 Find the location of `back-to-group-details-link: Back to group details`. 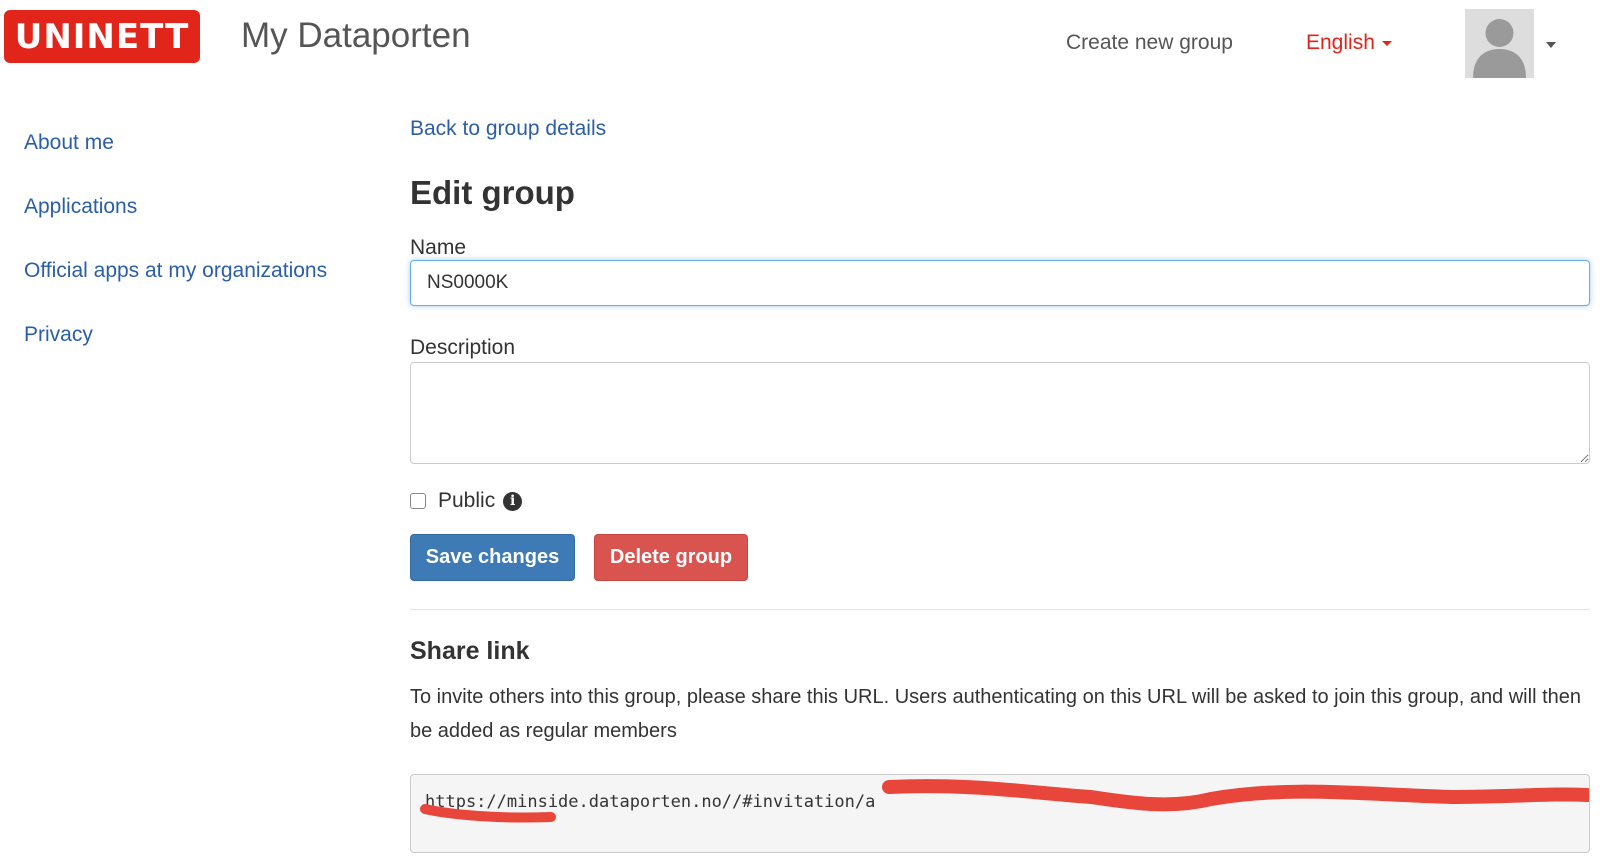

back-to-group-details-link: Back to group details is located at coordinates (508, 129).